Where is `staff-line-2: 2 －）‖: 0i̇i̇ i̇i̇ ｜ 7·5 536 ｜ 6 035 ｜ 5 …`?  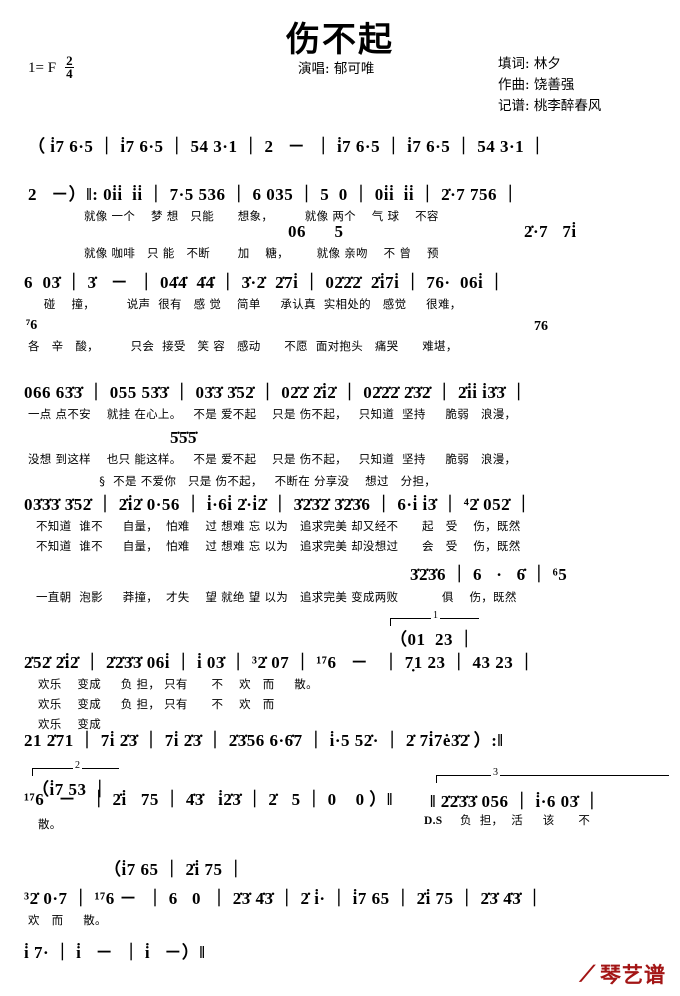 staff-line-2: 2 －）‖: 0i̇i̇ i̇i̇ ｜ 7·5 536 ｜ 6 035 ｜ 5 … is located at coordinates (340, 202).